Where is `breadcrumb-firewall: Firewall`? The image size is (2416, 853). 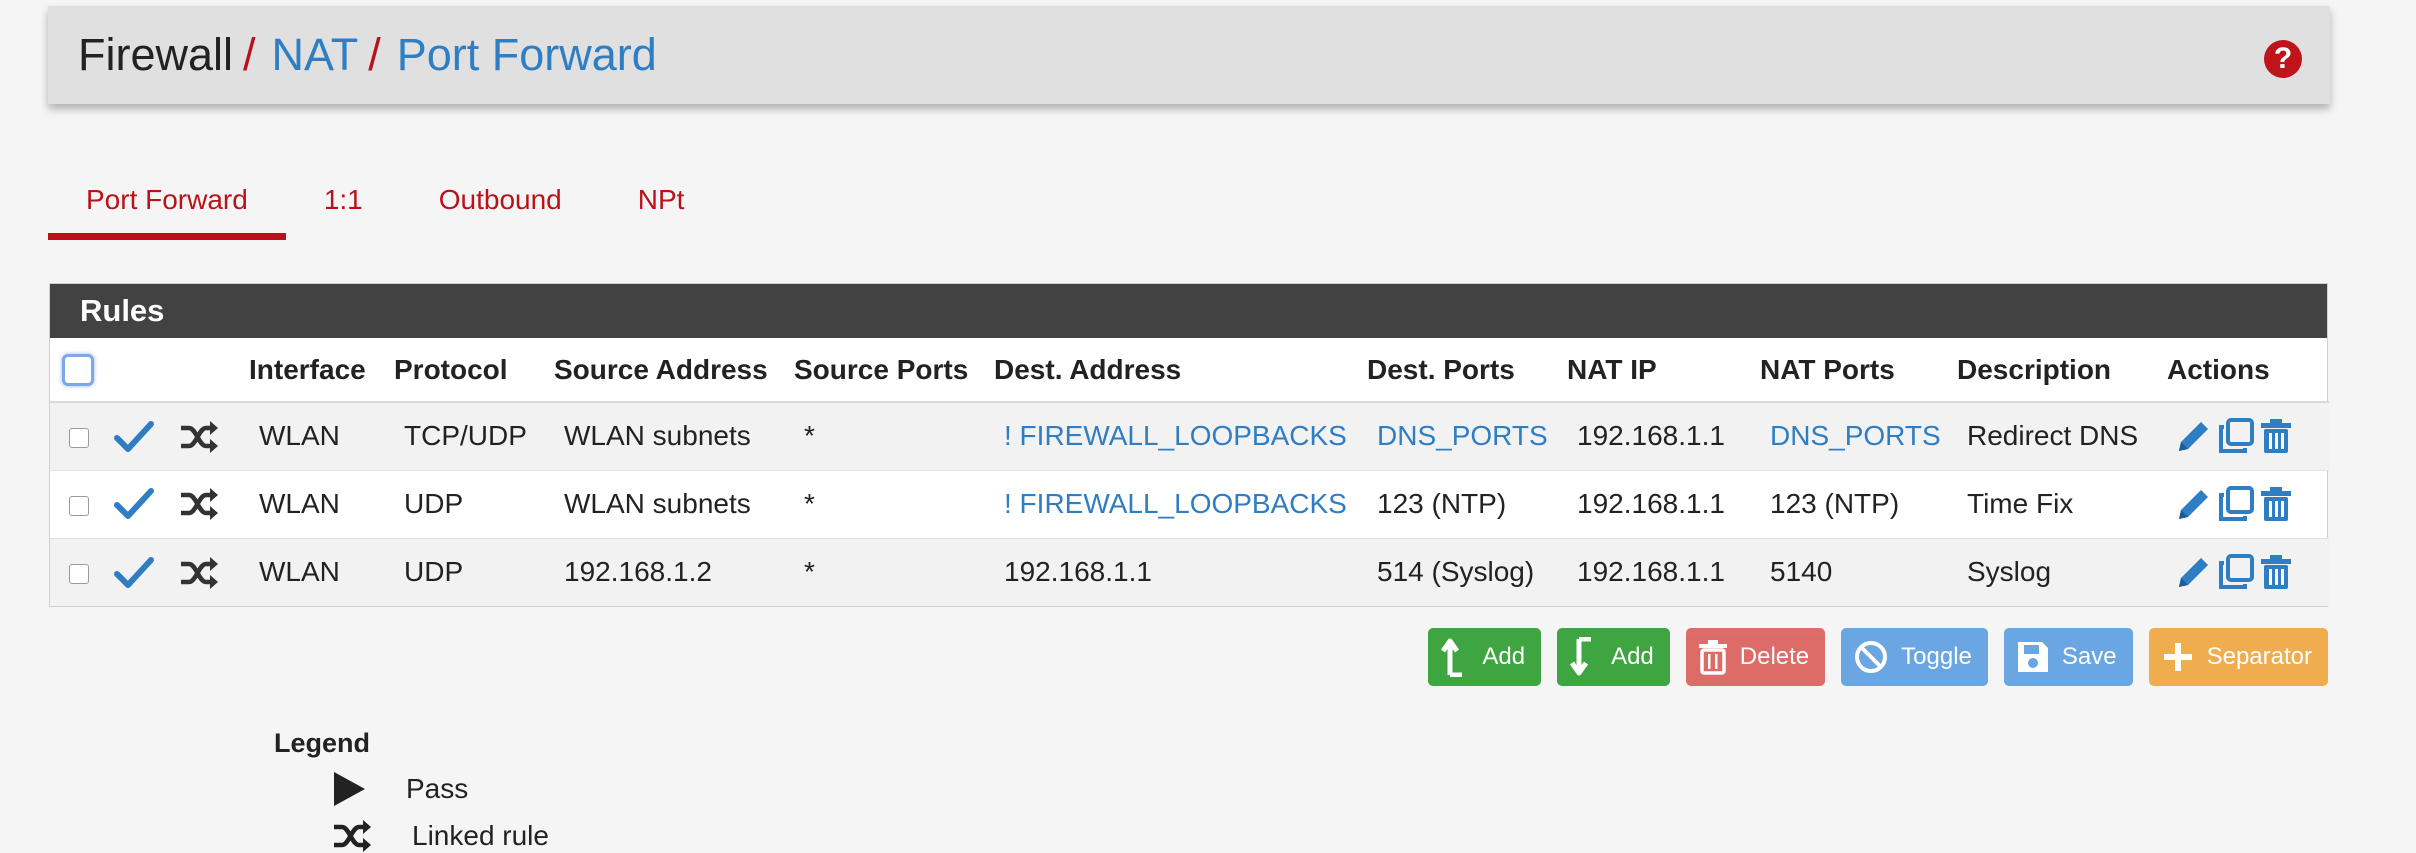
breadcrumb-firewall: Firewall is located at coordinates (156, 54).